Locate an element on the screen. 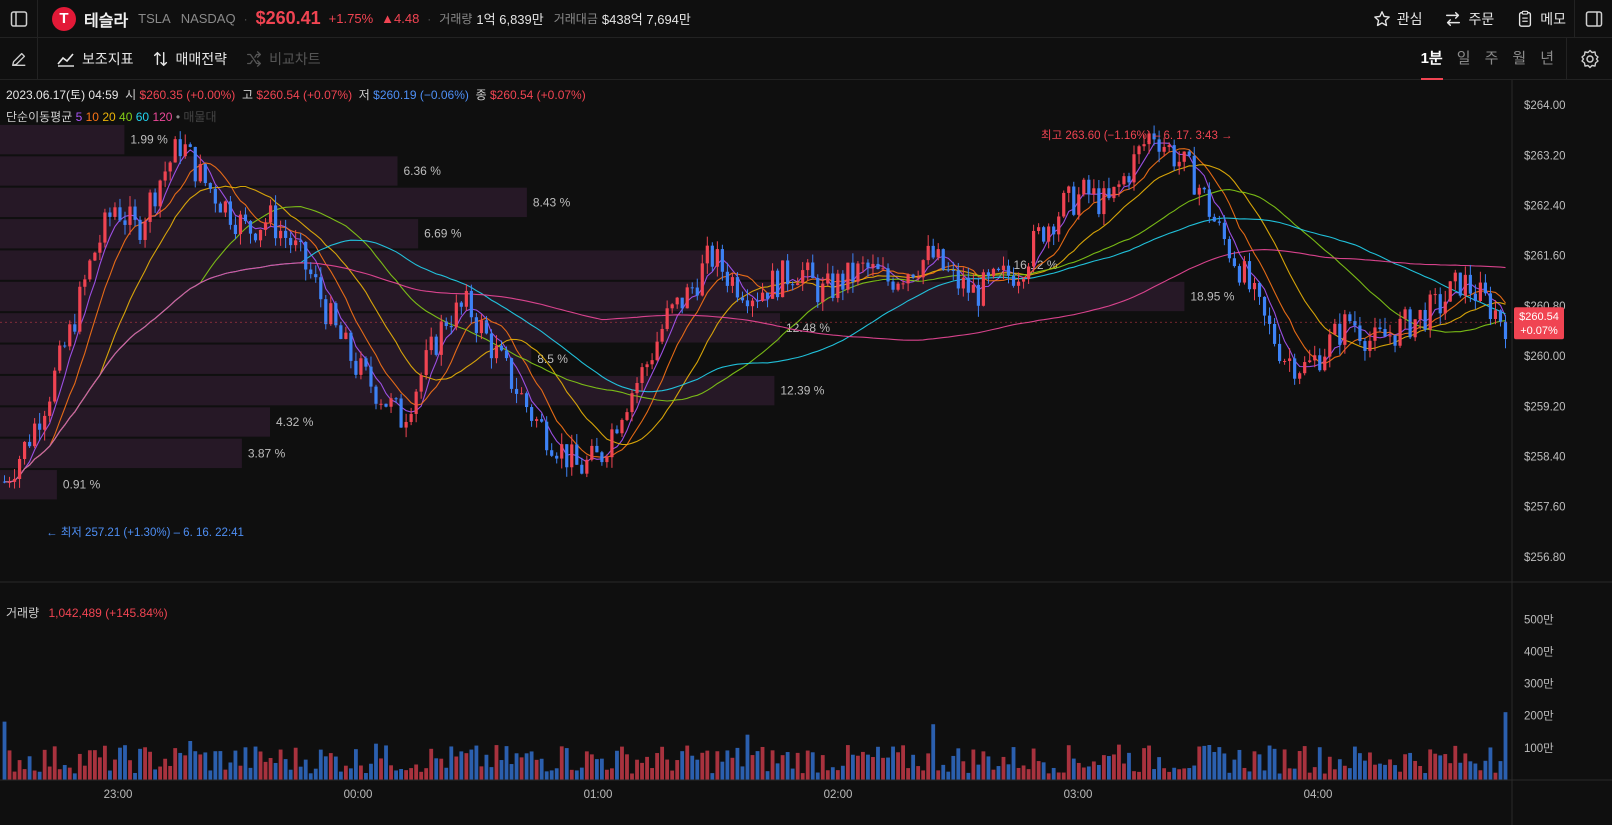 The image size is (1612, 825). moving-average-legend: 단순이동평균 5 10 20 40 60 120 • 매물대 is located at coordinates (111, 116).